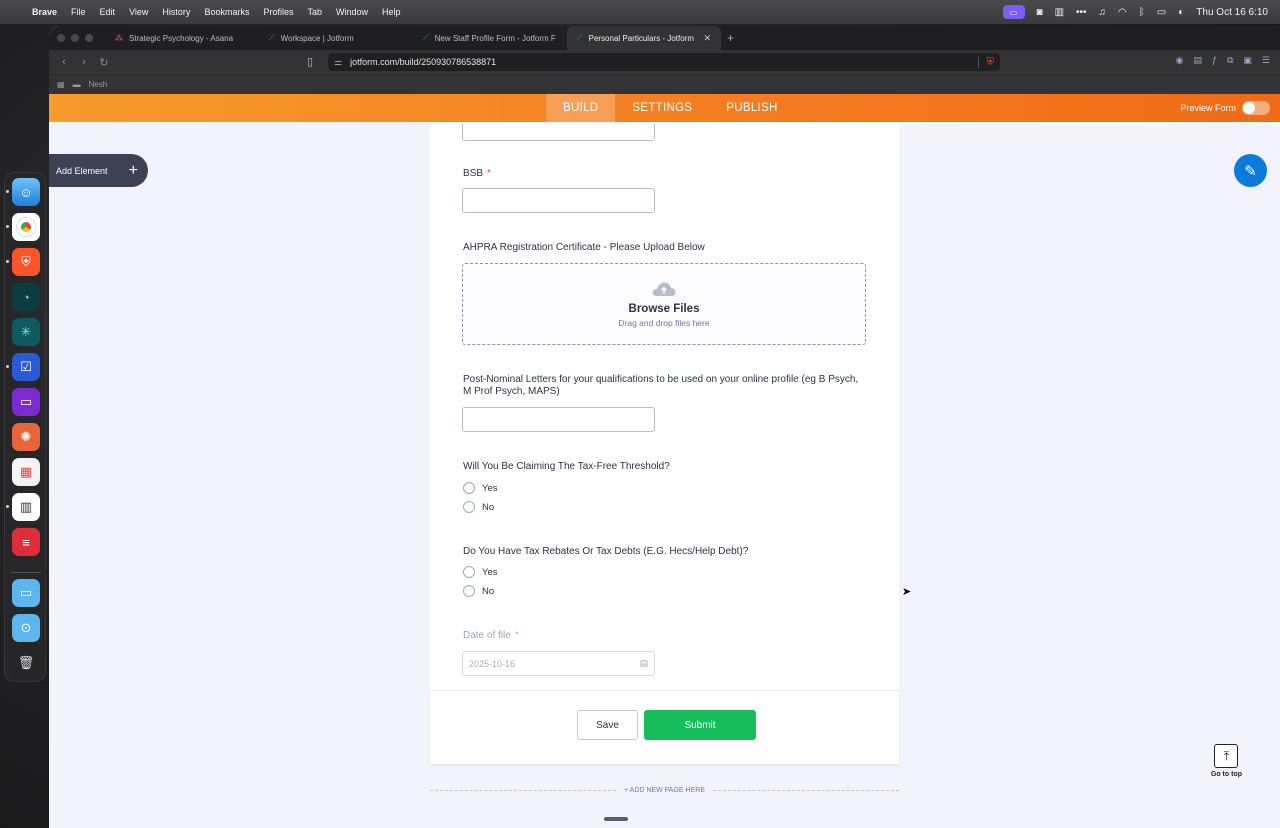 The image size is (1280, 828). Describe the element at coordinates (26, 332) in the screenshot. I see `app-network-icon: ✳` at that location.